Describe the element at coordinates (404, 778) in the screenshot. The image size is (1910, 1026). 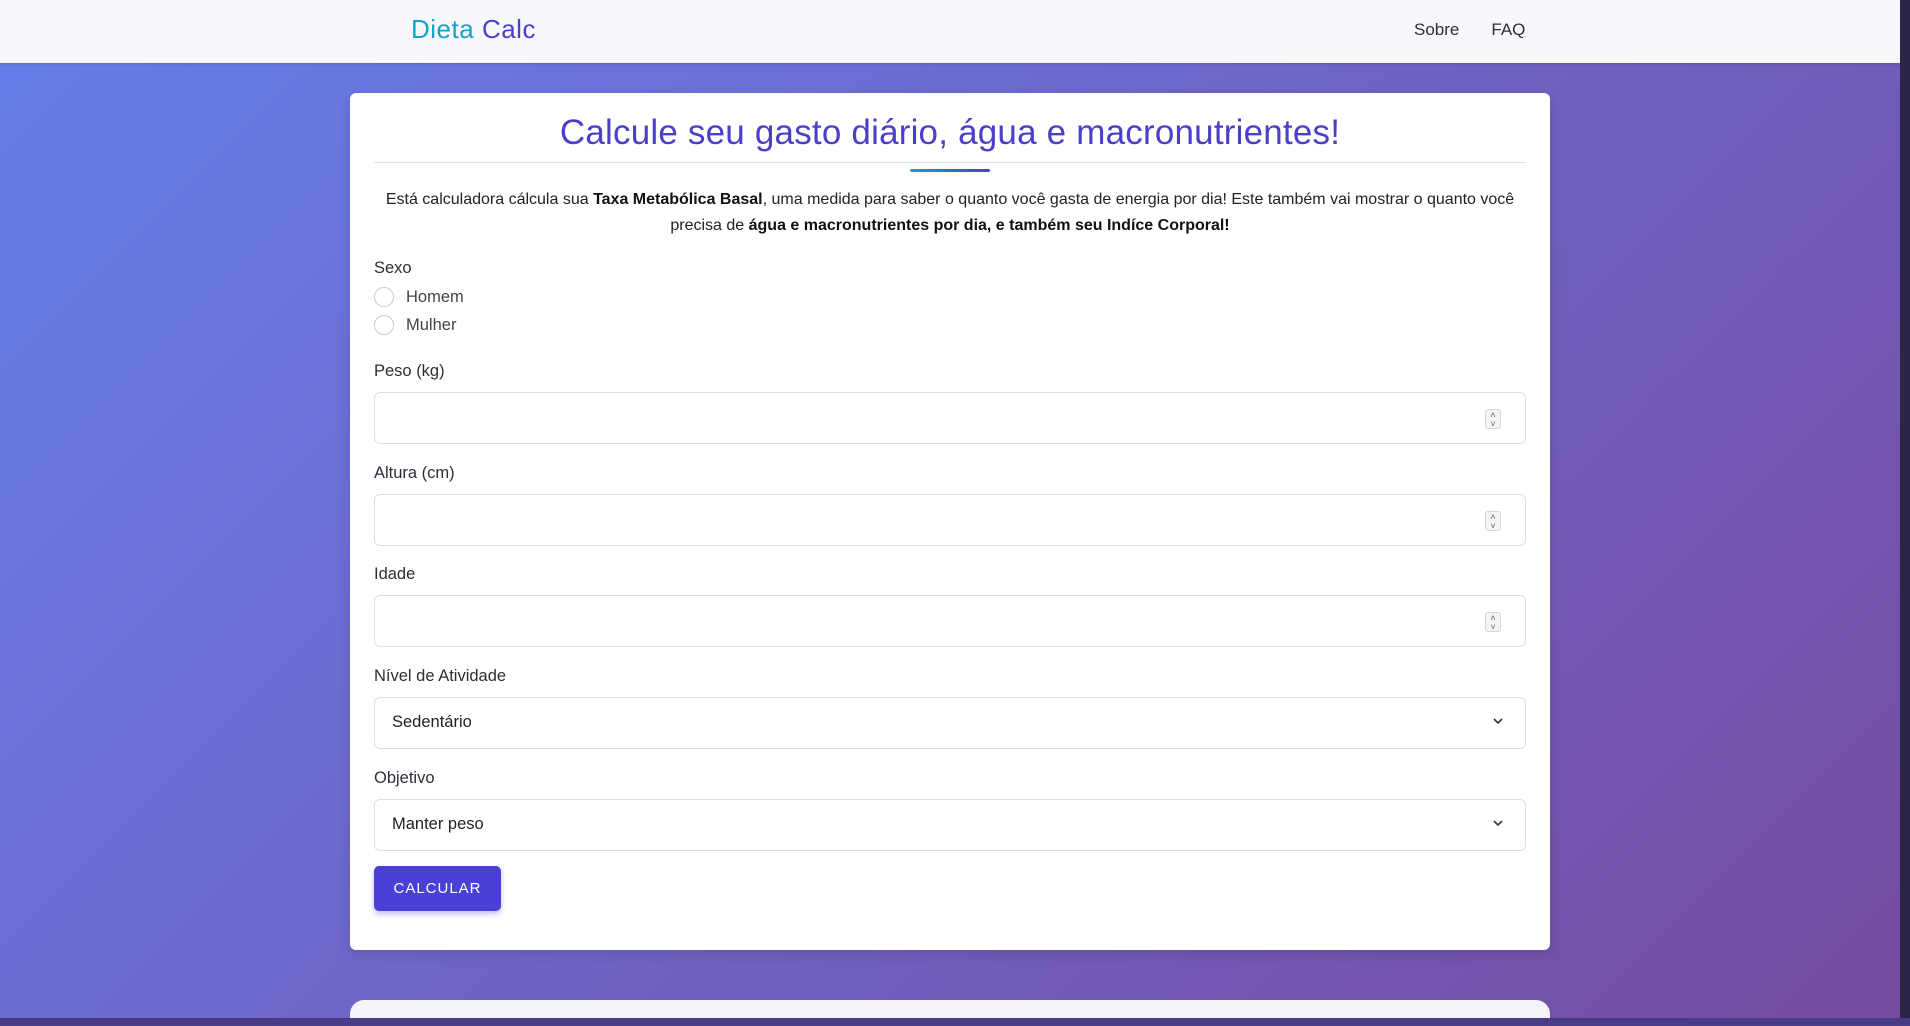
I see `objetivo-label: Objetivo` at that location.